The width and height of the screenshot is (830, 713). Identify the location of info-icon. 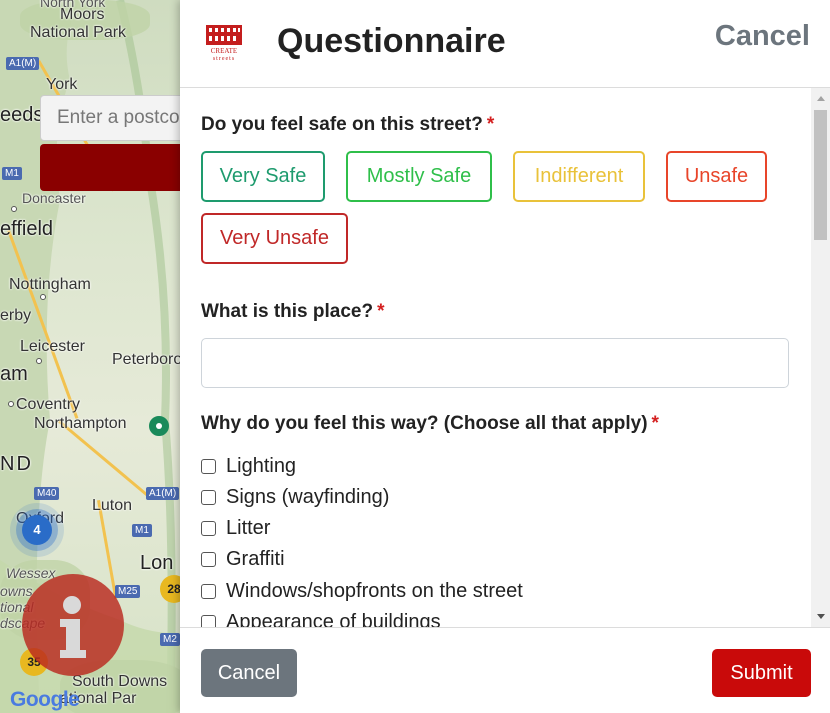
(73, 627).